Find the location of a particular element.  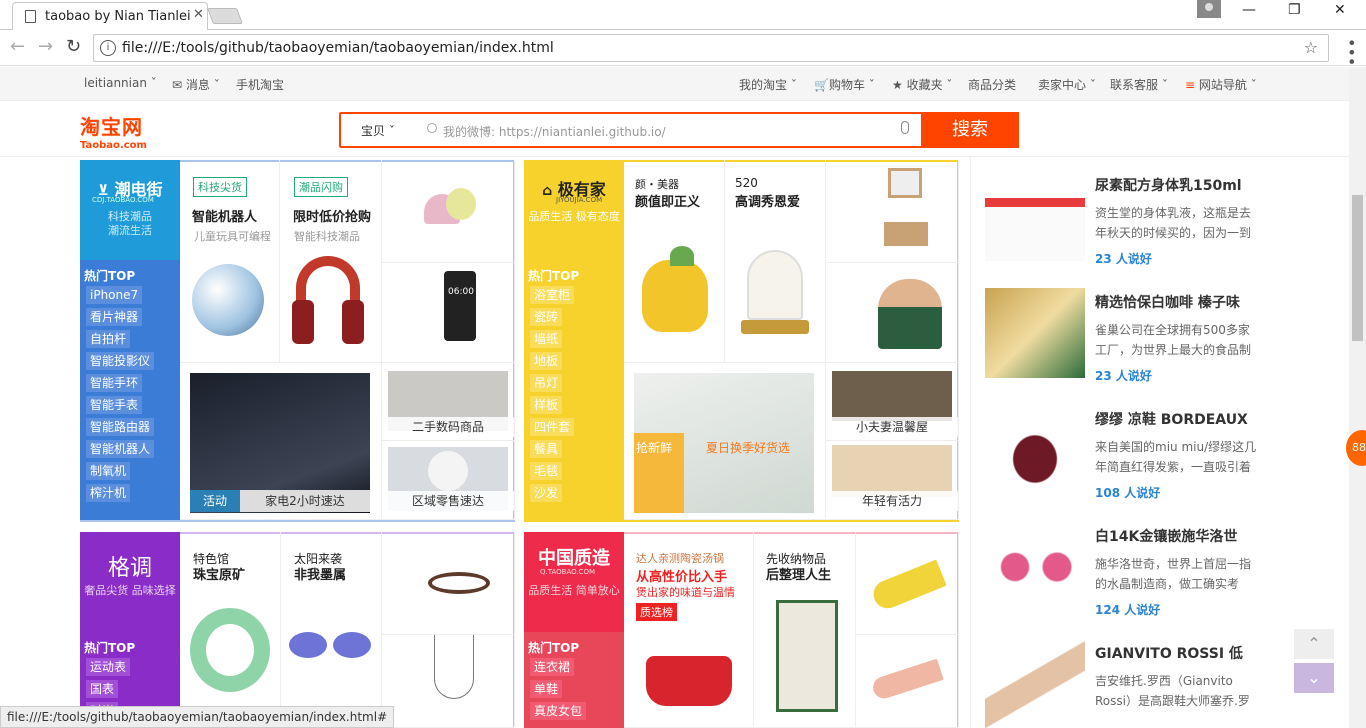

profile-icon is located at coordinates (1209, 9).